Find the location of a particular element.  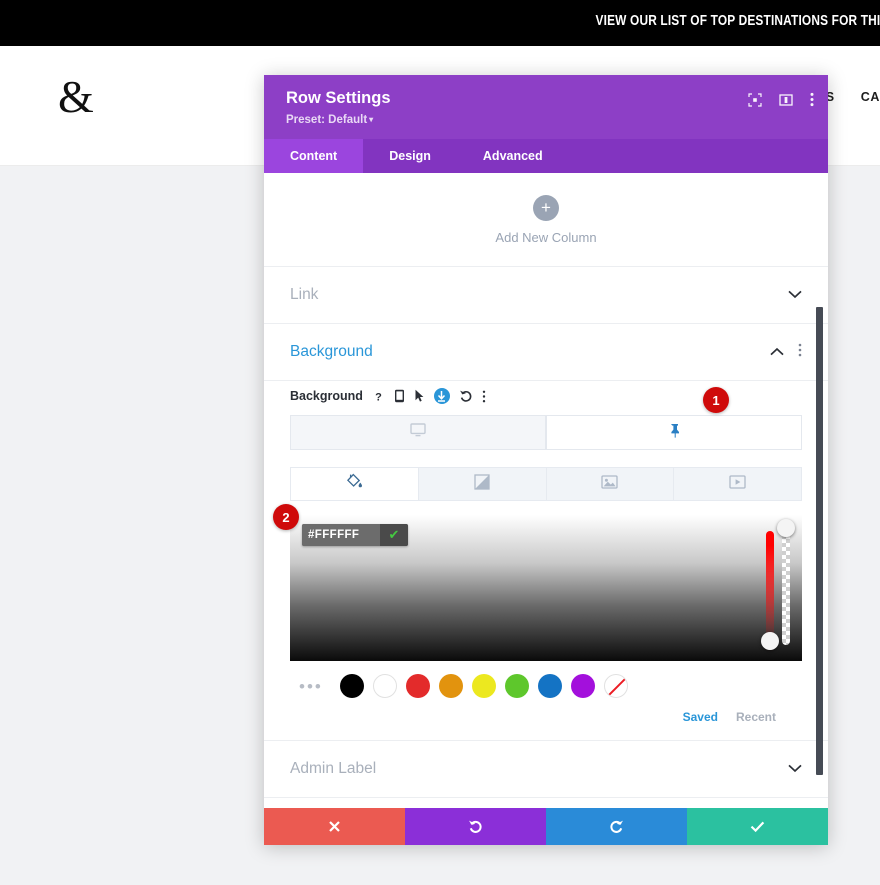

swatch-green is located at coordinates (516, 686).